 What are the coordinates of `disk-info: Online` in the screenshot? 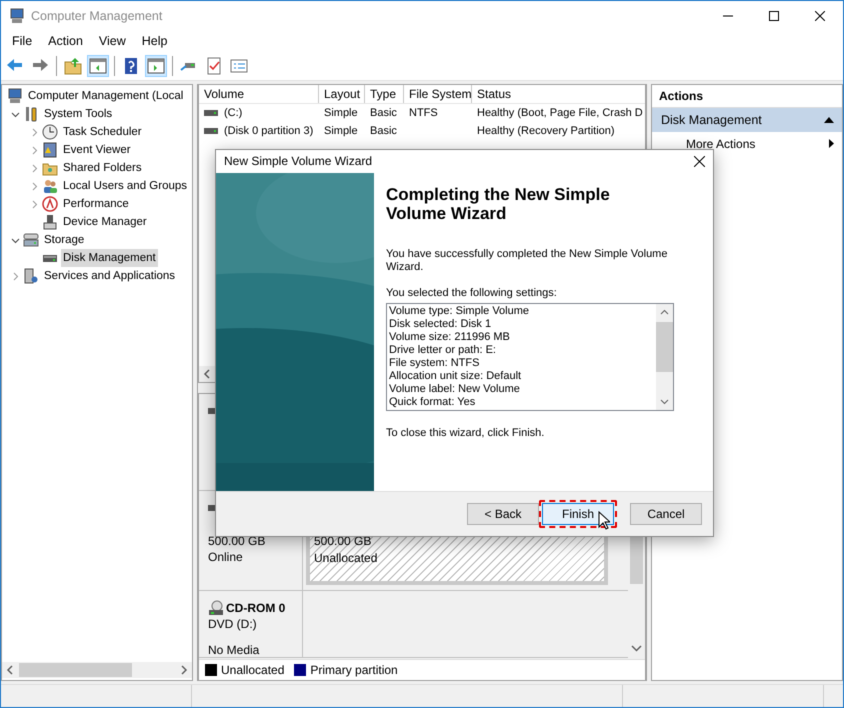 It's located at (226, 557).